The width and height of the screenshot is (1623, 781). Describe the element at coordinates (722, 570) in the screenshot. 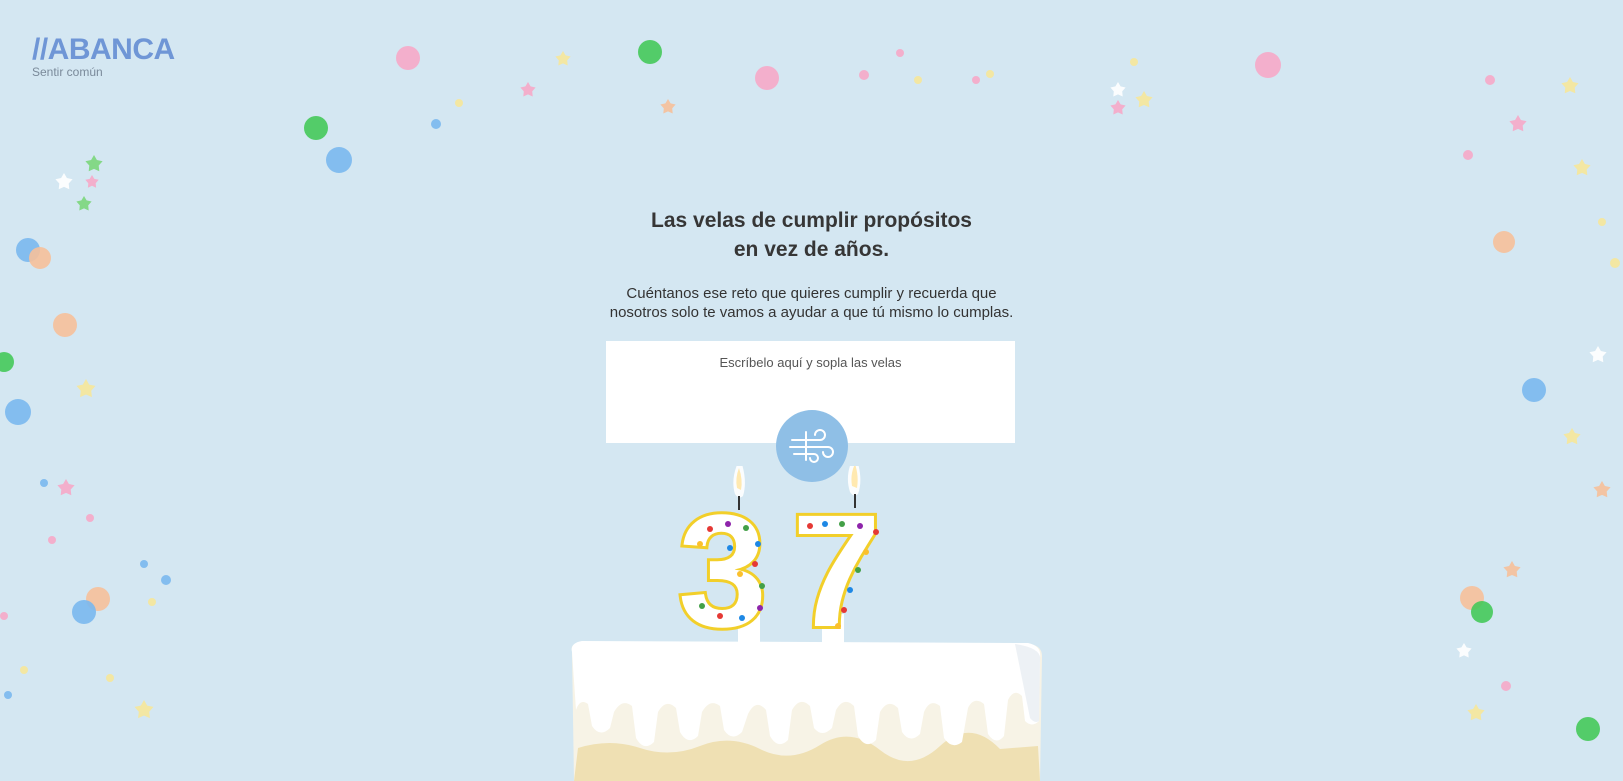

I see `candle-digit-3: 3` at that location.